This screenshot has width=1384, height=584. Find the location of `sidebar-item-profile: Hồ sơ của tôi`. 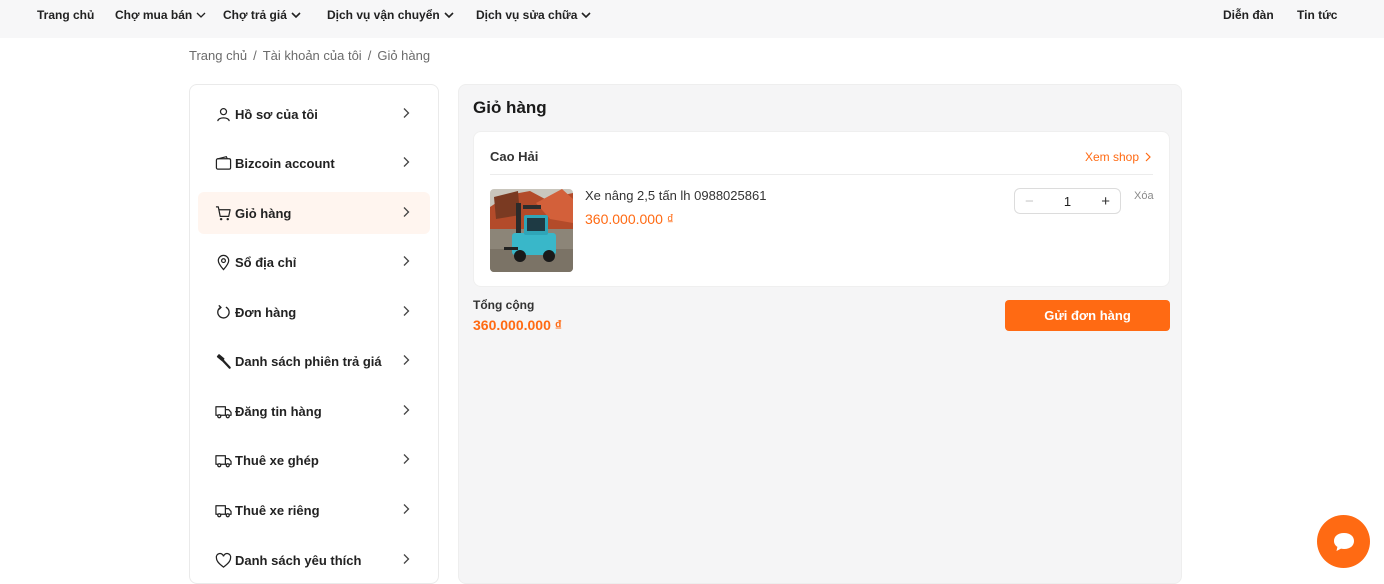

sidebar-item-profile: Hồ sơ của tôi is located at coordinates (314, 114).